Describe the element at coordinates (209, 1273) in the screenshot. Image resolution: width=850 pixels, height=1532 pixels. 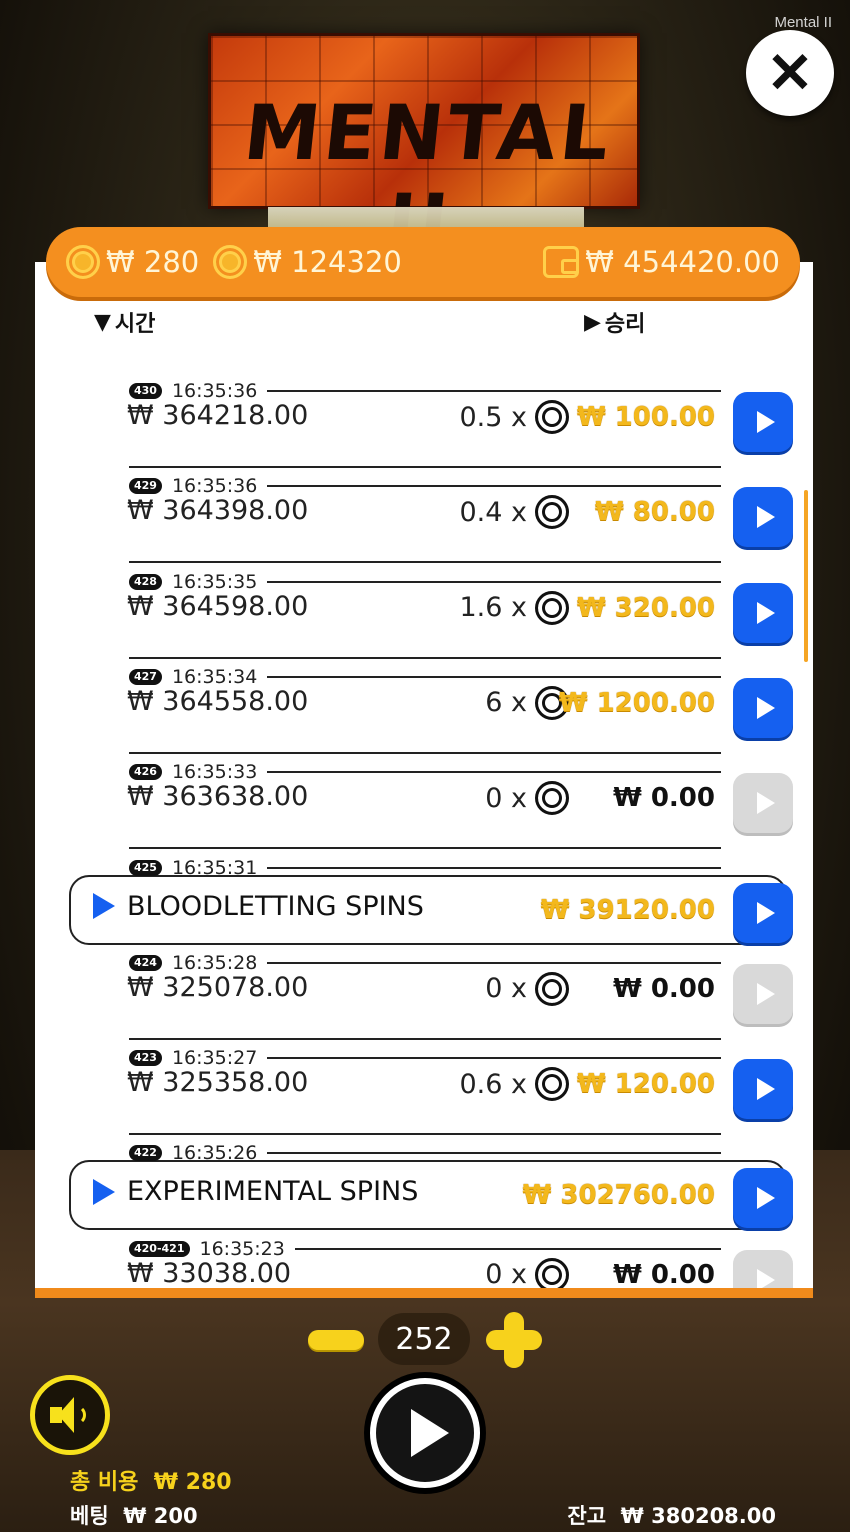
I see `row-balance: ₩ 33038.00` at that location.